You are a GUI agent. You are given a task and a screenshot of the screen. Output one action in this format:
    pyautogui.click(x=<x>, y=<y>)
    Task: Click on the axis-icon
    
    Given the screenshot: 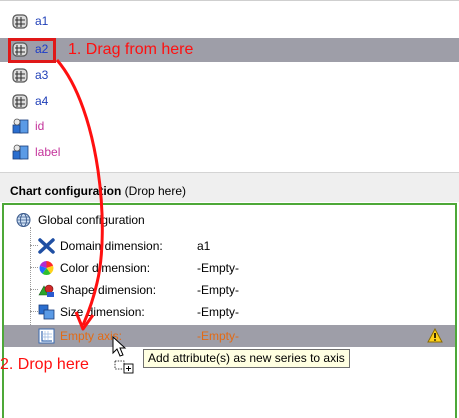 What is the action you would take?
    pyautogui.click(x=46, y=336)
    